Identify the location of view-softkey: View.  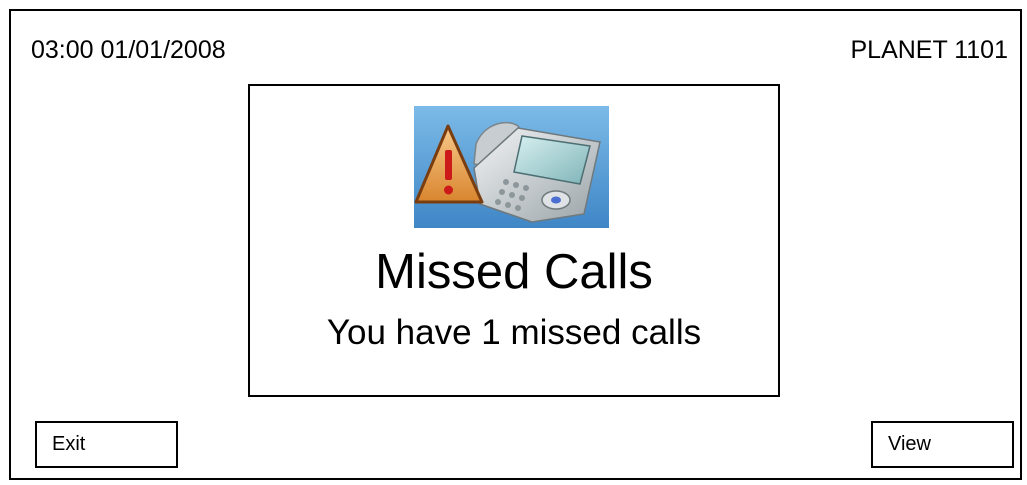
(942, 444).